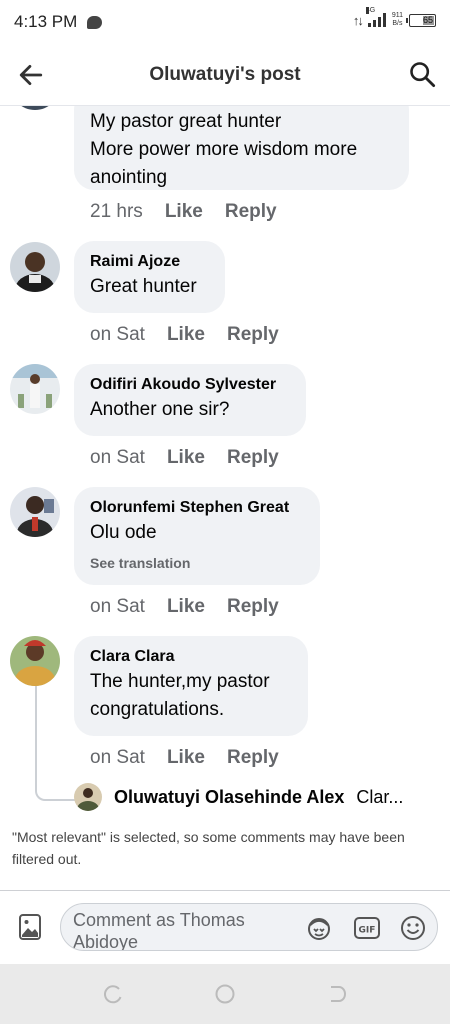 The height and width of the screenshot is (1024, 450). Describe the element at coordinates (197, 508) in the screenshot. I see `comment-author: Olorunfemi Stephen Great` at that location.